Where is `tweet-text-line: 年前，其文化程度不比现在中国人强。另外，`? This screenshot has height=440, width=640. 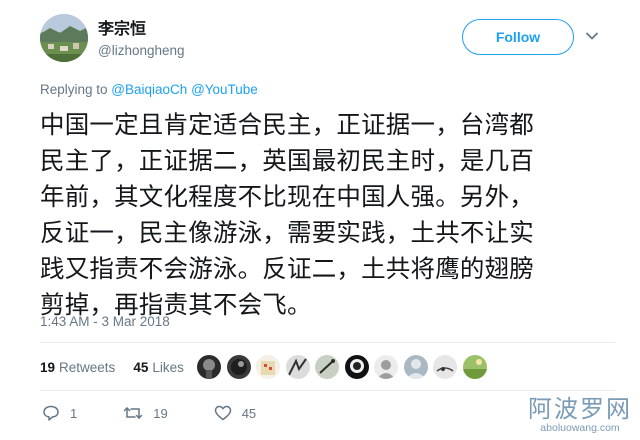
tweet-text-line: 年前，其文化程度不比现在中国人强。另外， is located at coordinates (287, 196).